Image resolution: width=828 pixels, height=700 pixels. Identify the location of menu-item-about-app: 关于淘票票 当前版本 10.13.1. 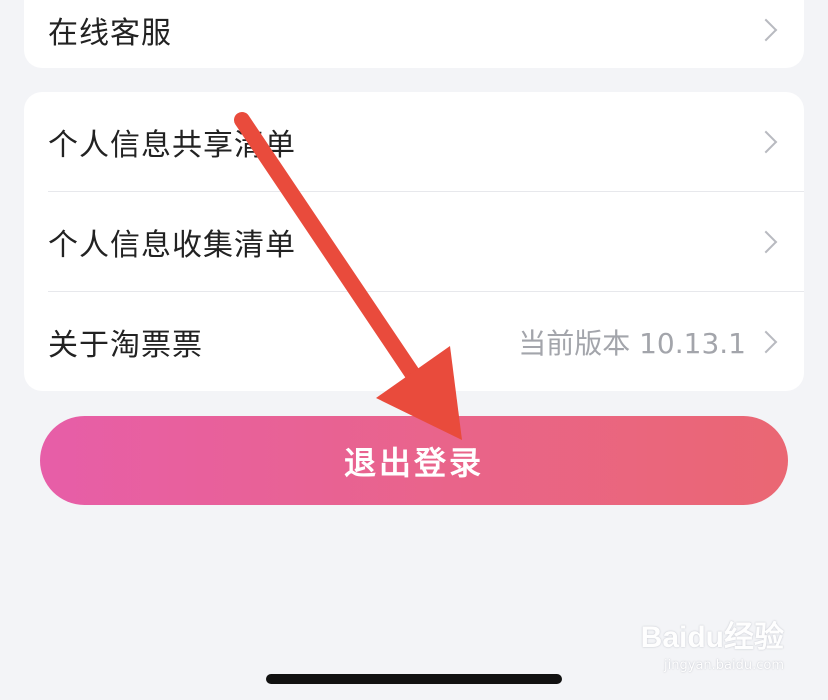
(414, 341).